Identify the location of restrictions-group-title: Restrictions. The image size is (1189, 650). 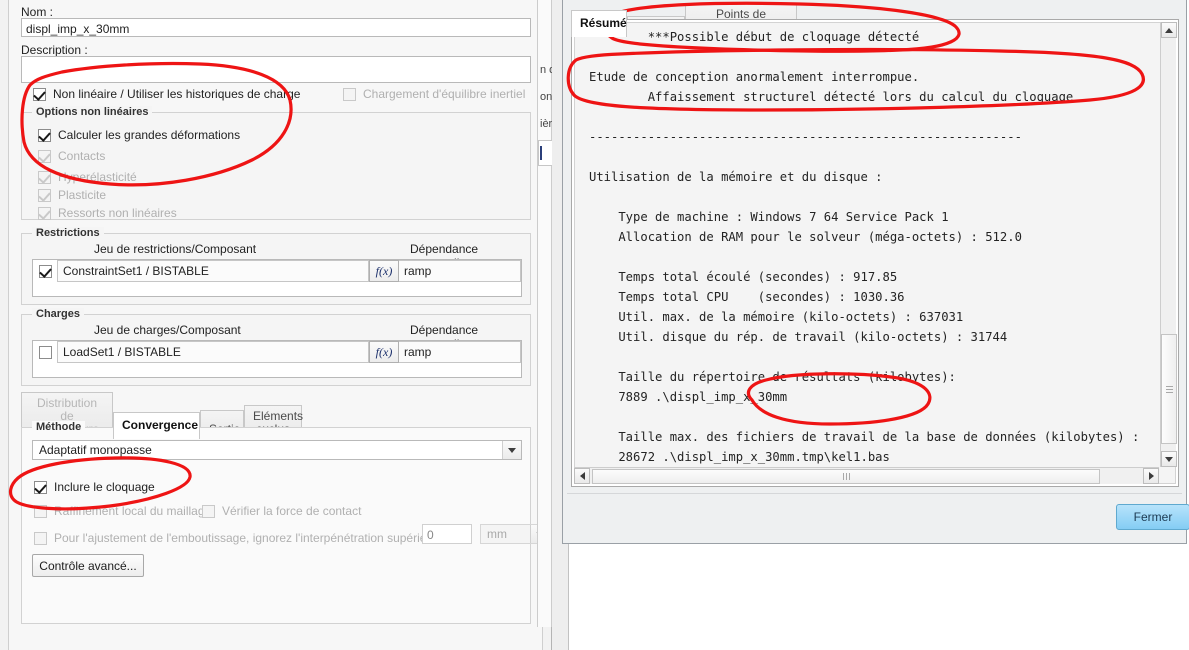
(68, 233).